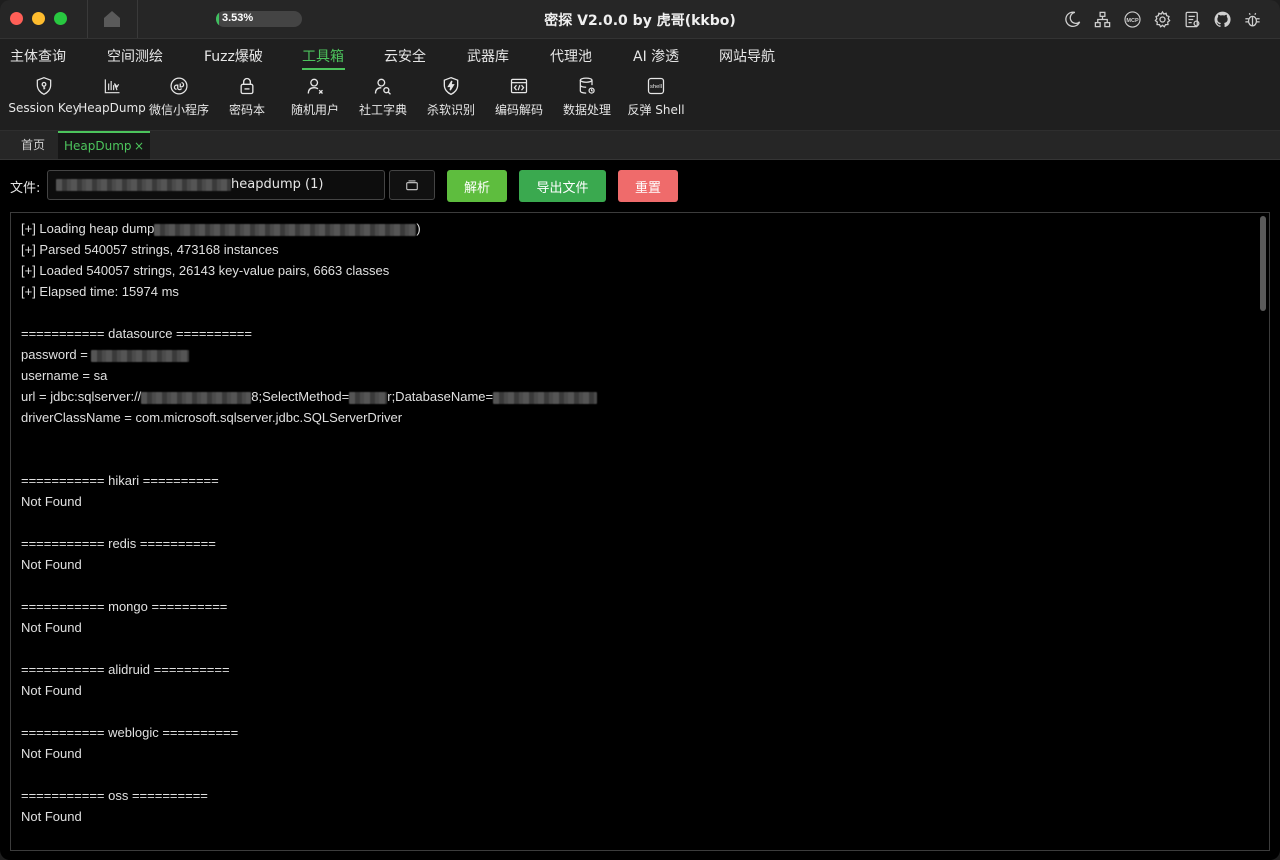  What do you see at coordinates (130, 732) in the screenshot?
I see `output-text: =========== weblogic ==========` at bounding box center [130, 732].